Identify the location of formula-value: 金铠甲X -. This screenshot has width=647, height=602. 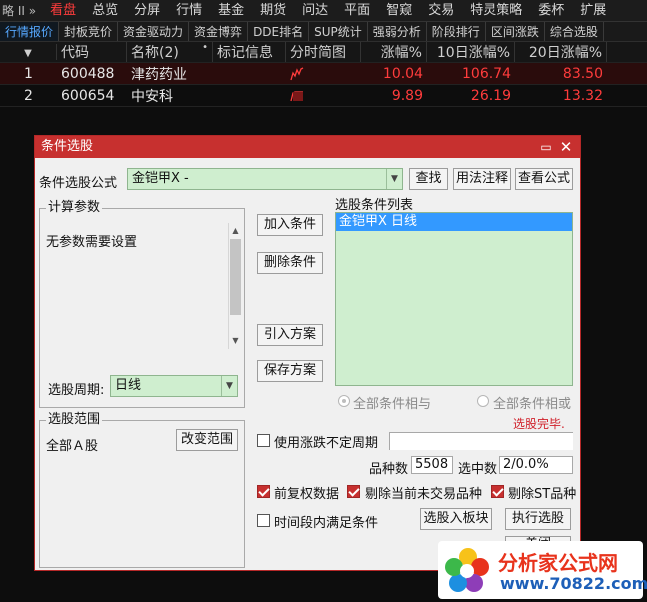
(160, 178).